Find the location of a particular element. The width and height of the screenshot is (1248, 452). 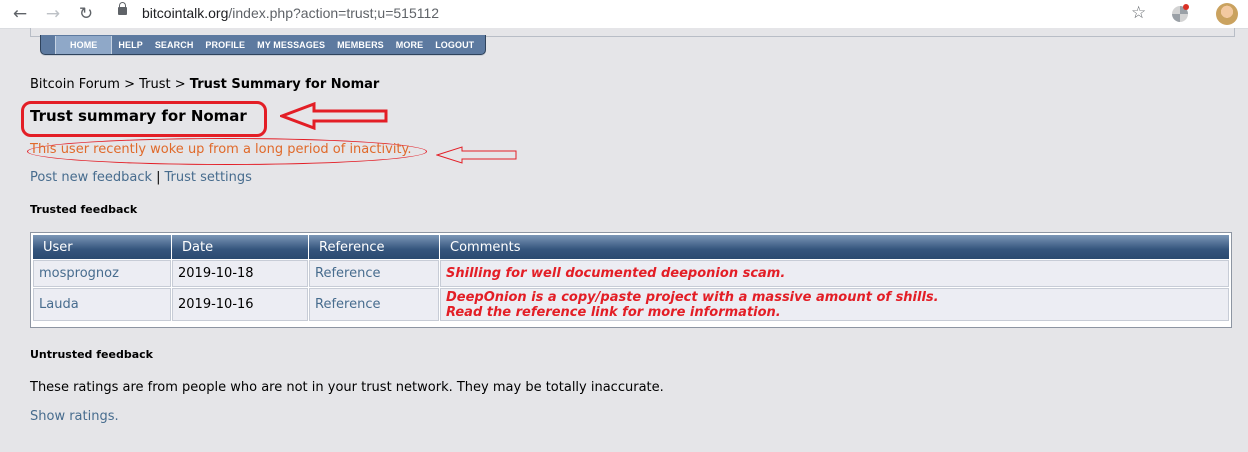

extension-badge-icon is located at coordinates (1186, 7).